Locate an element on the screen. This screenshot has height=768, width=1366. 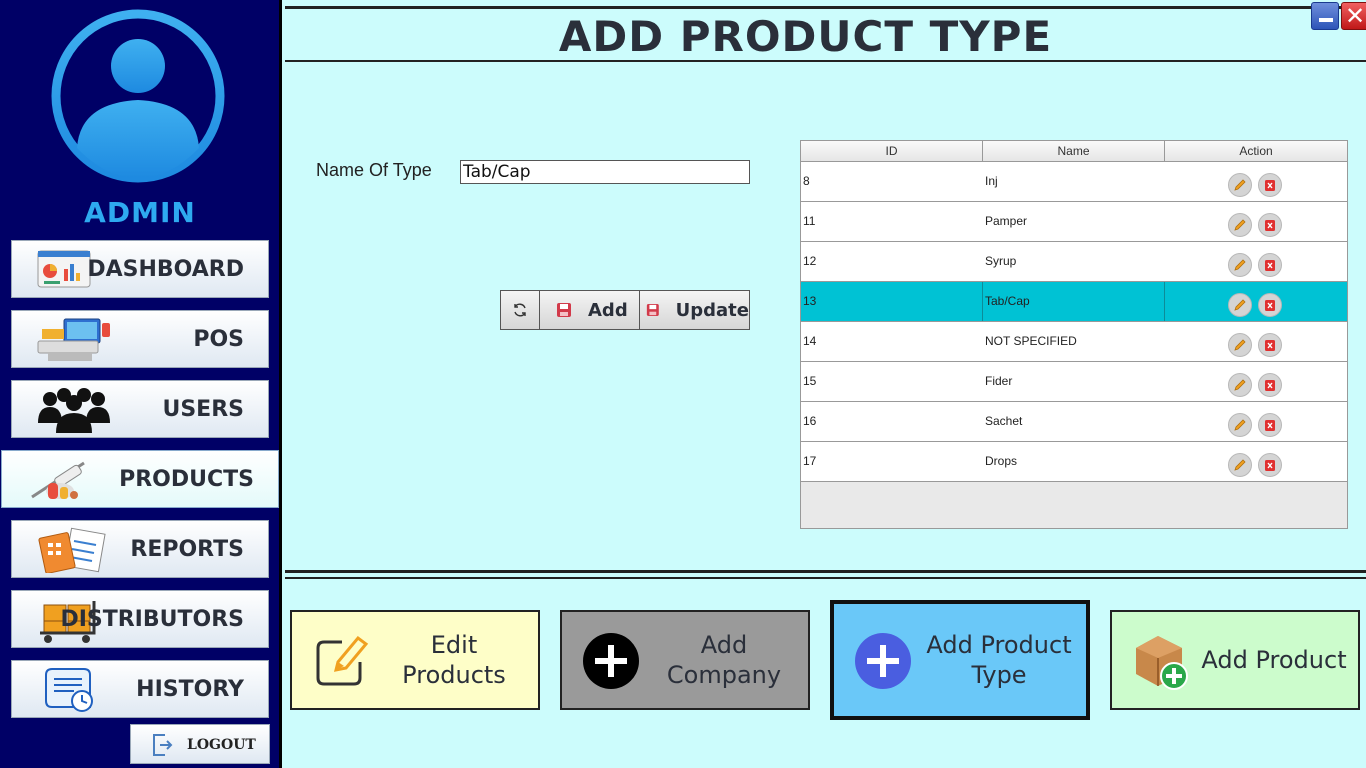
table-row: 14 NOT SPECIFIED is located at coordinates (1074, 342).